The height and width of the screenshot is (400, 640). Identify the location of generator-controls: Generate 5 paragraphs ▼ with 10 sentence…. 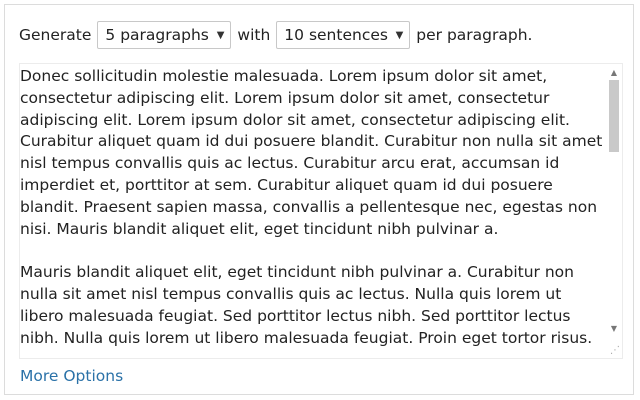
(278, 35).